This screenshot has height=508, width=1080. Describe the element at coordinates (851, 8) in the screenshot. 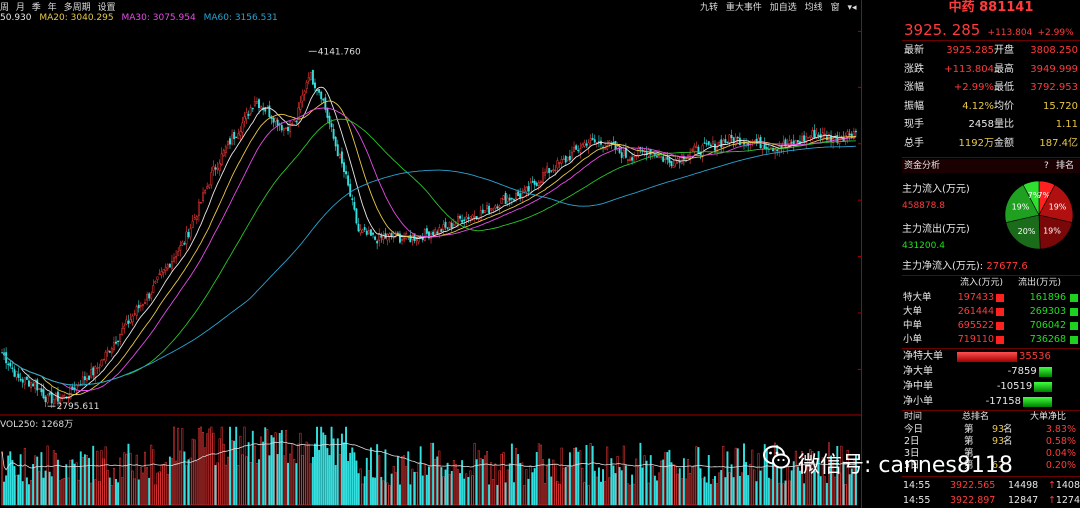

I see `more-menu-icon: ▾◂` at that location.